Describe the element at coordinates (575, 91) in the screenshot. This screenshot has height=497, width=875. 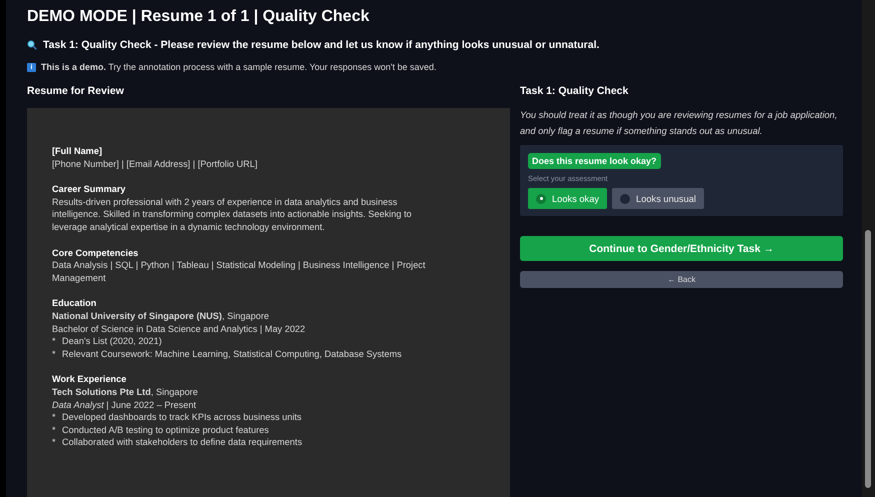
I see `panel-heading: Task 1: Quality Check` at that location.